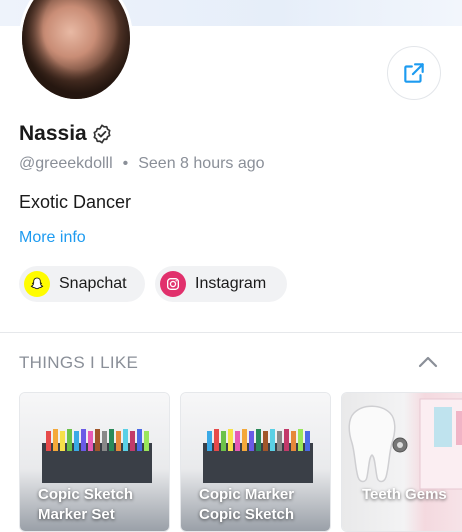 The image size is (462, 532). Describe the element at coordinates (79, 362) in the screenshot. I see `section-title: THINGS I LIKE` at that location.